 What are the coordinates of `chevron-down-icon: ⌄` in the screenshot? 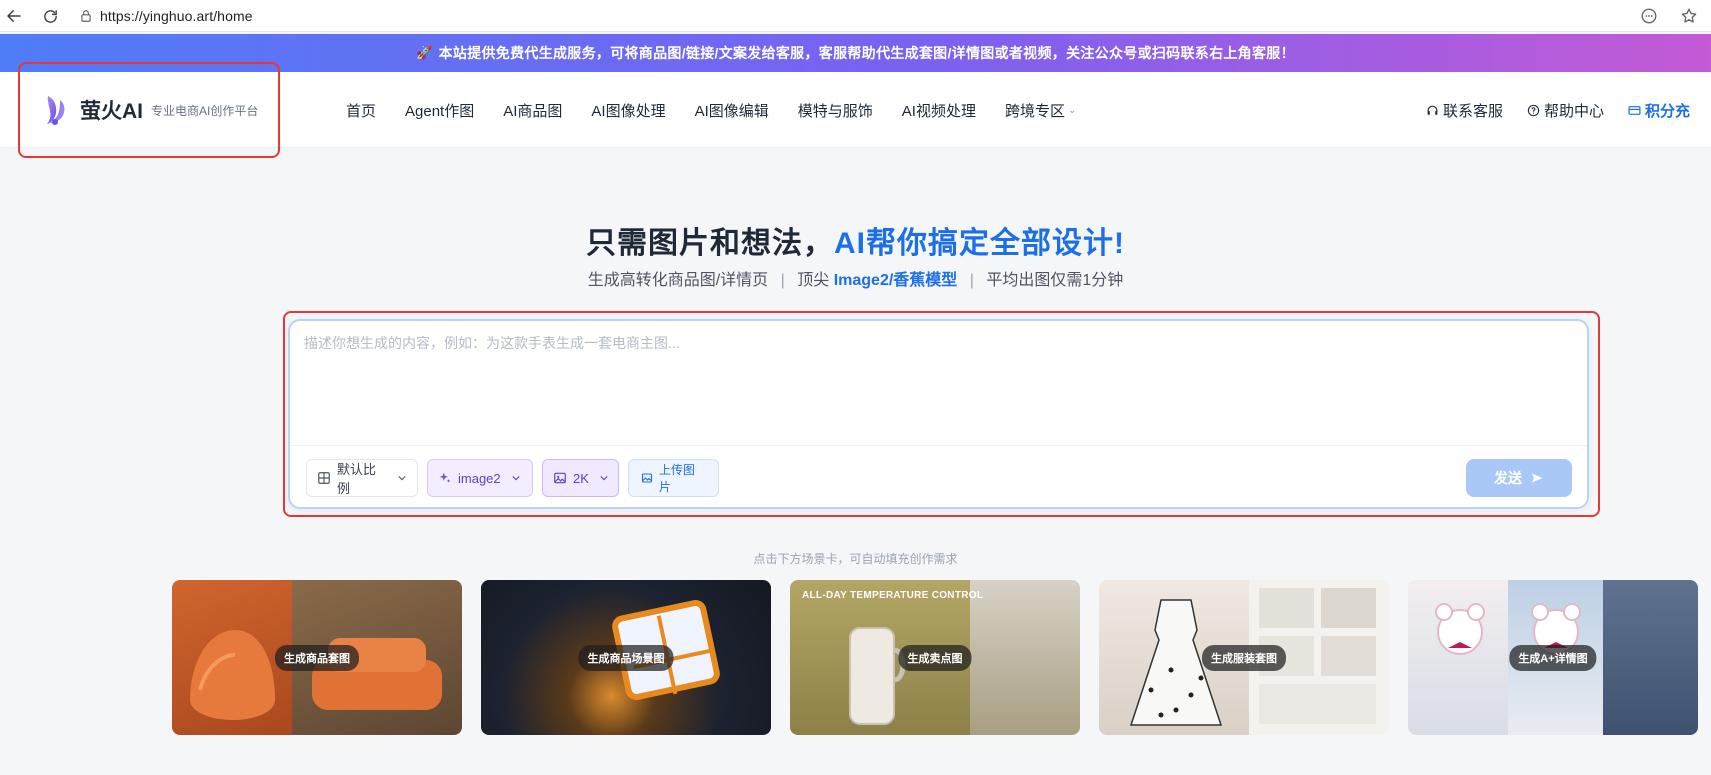 It's located at (1072, 110).